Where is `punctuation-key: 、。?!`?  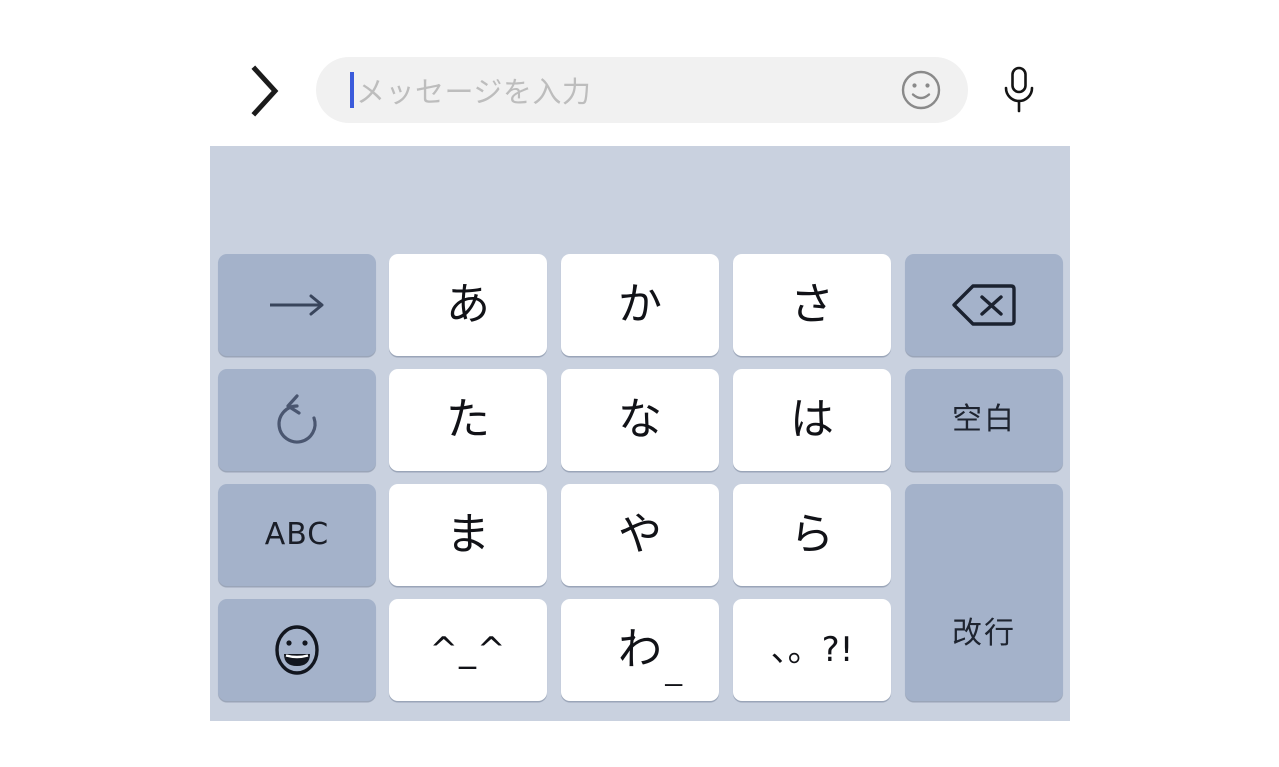 punctuation-key: 、。?! is located at coordinates (812, 650).